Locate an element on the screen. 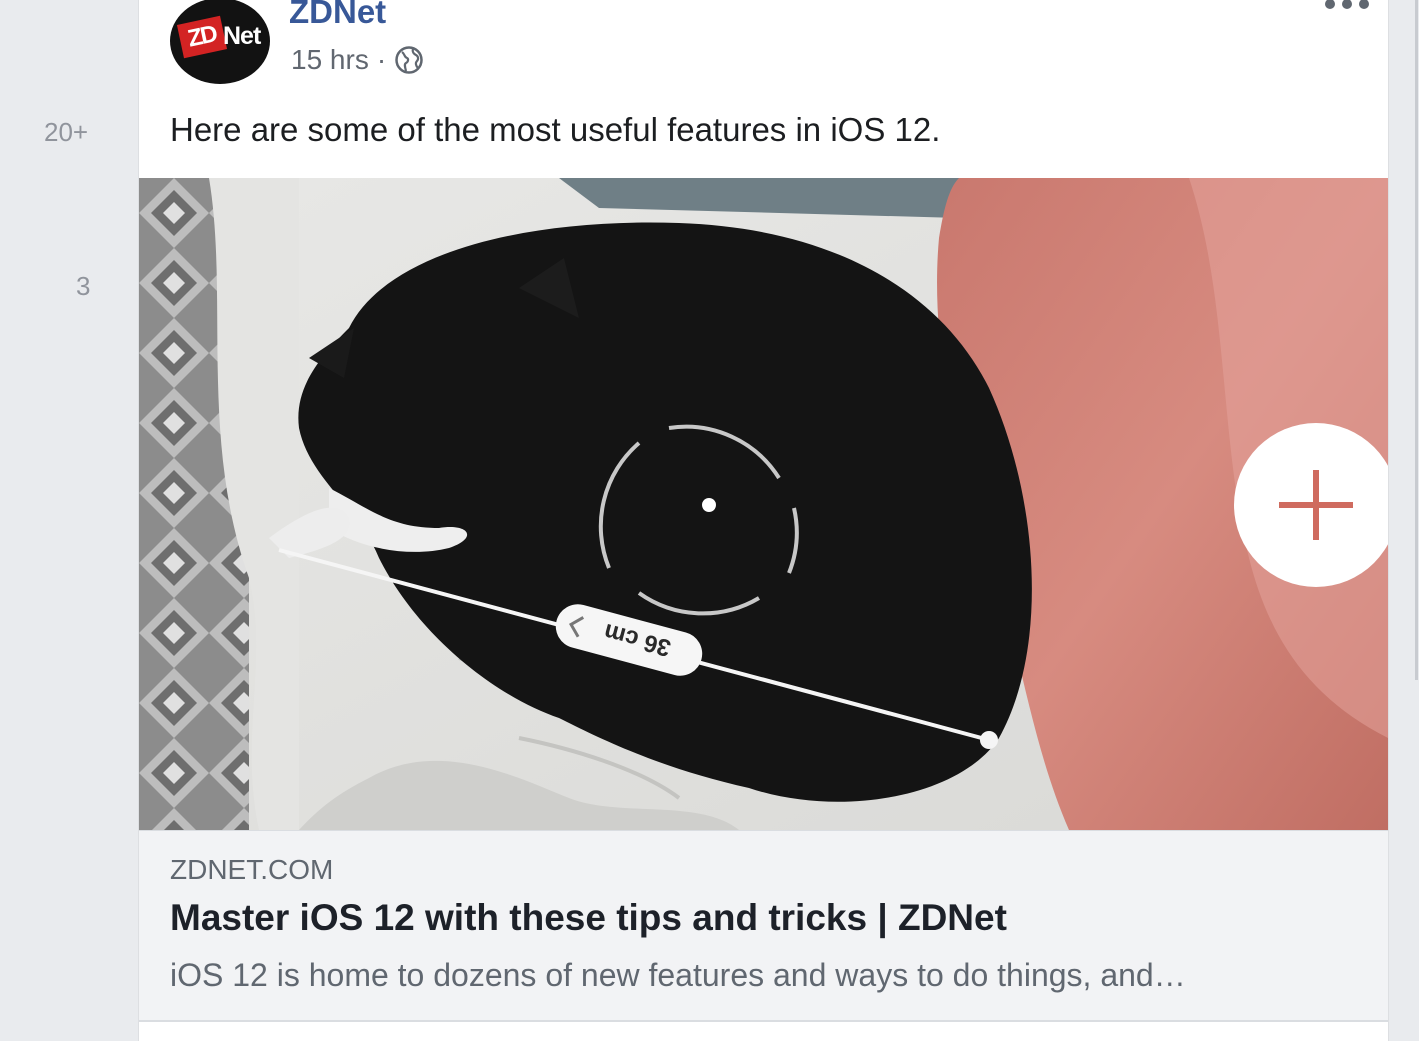 The height and width of the screenshot is (1041, 1419). timestamp: 15 hrs is located at coordinates (330, 60).